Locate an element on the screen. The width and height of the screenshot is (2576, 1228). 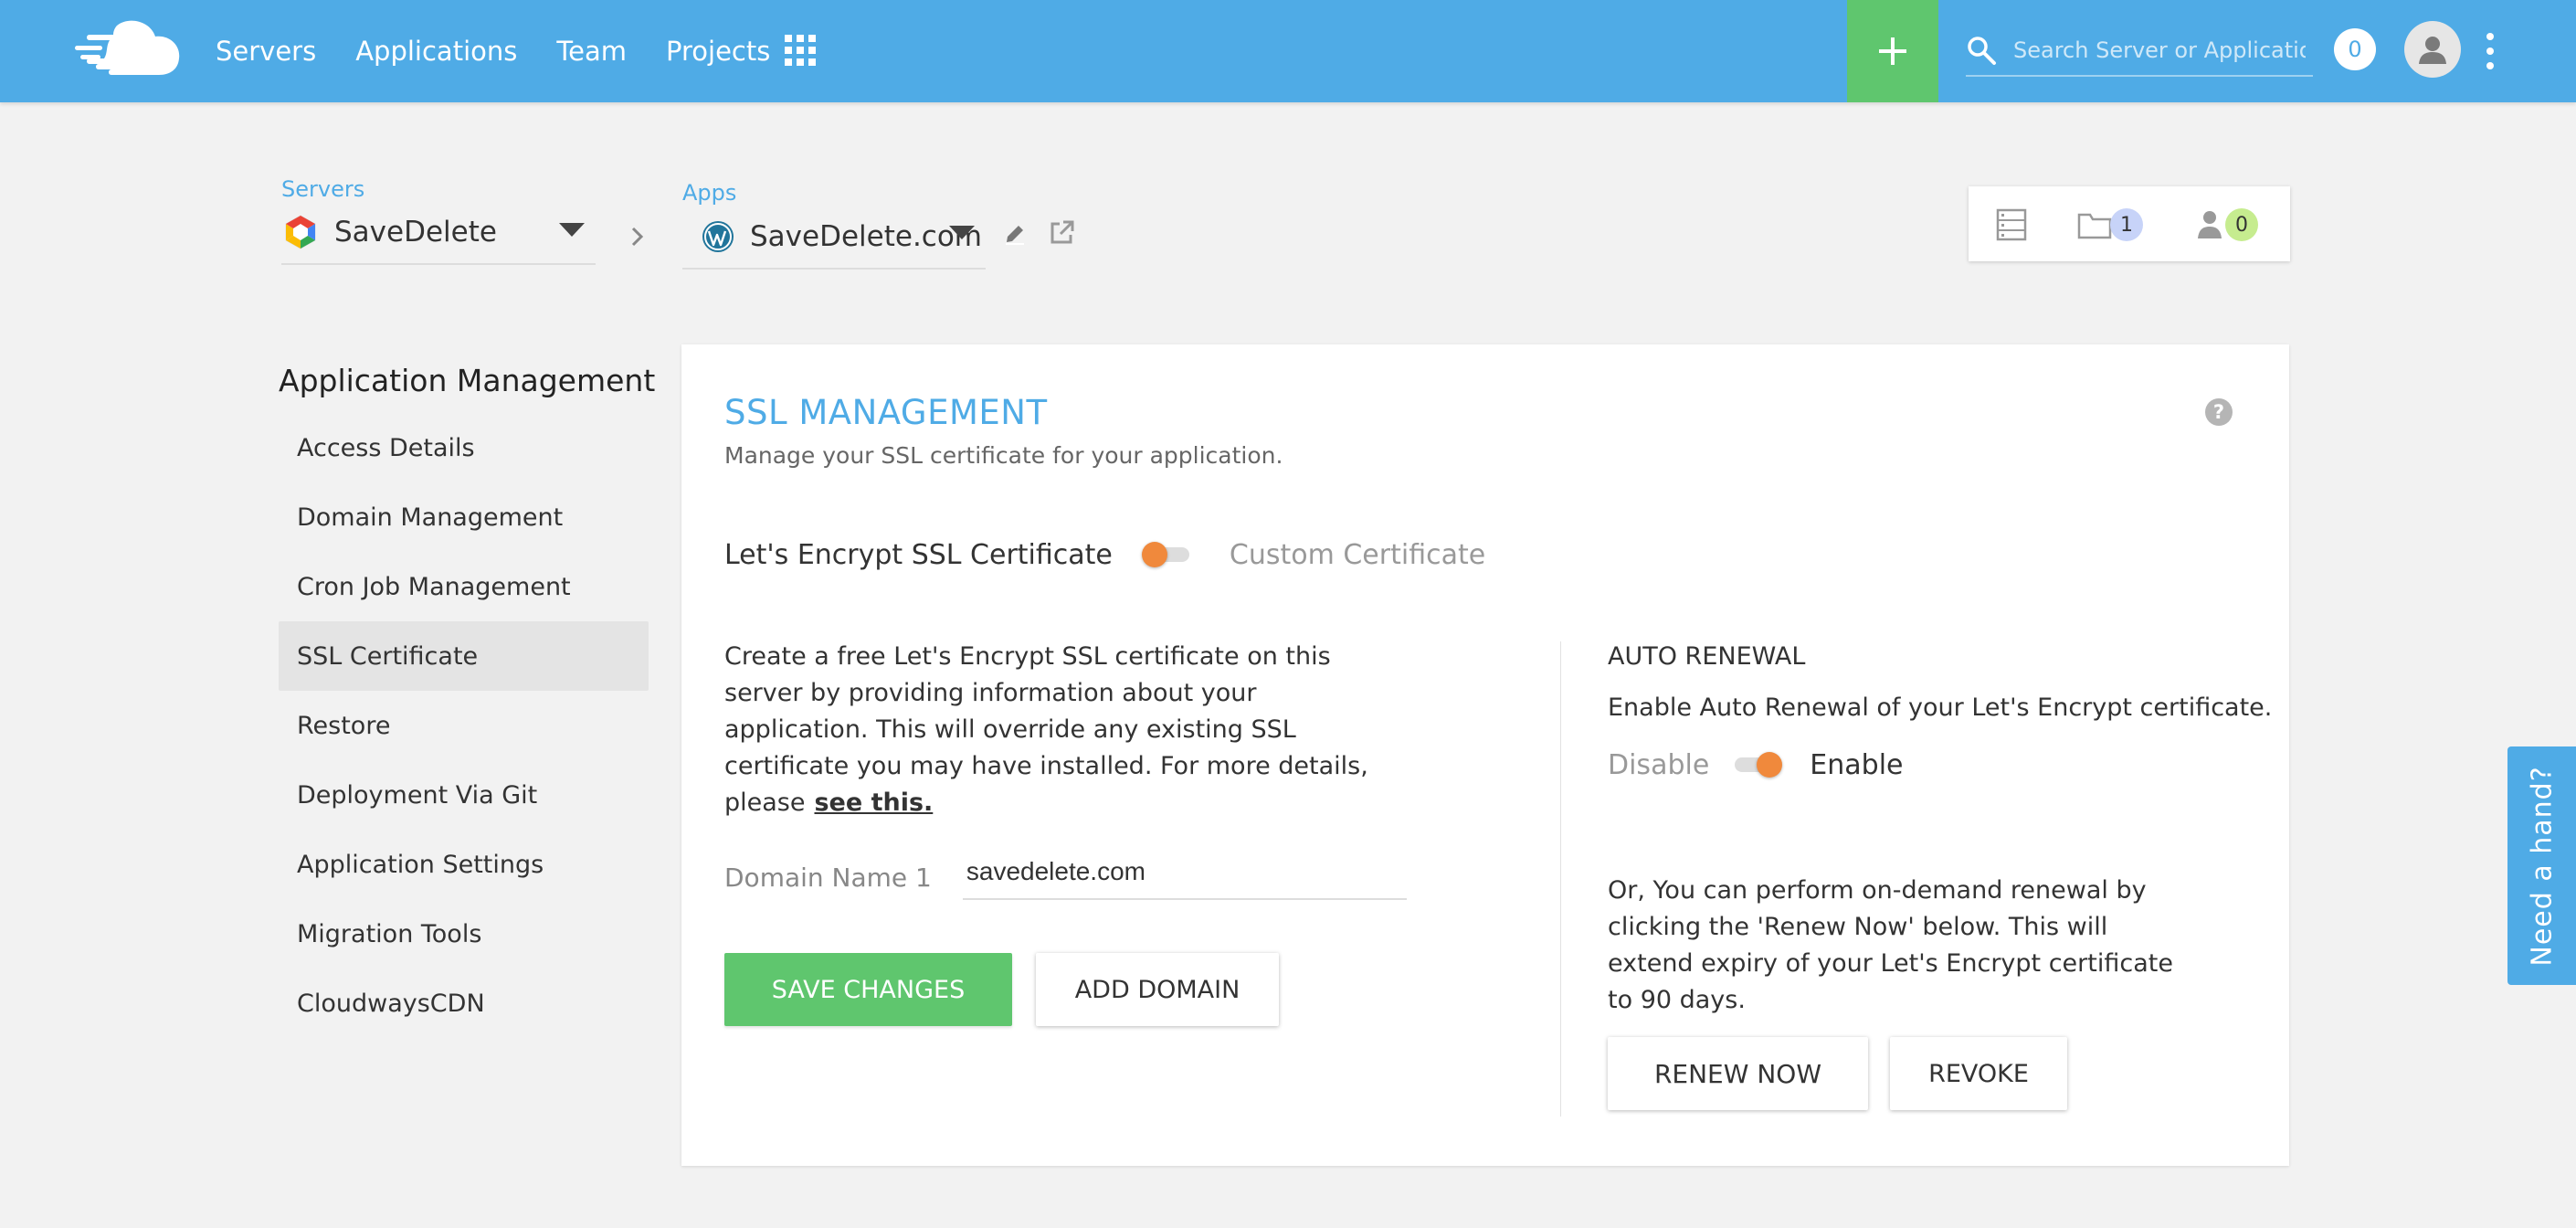
apps-label: Apps is located at coordinates (709, 193).